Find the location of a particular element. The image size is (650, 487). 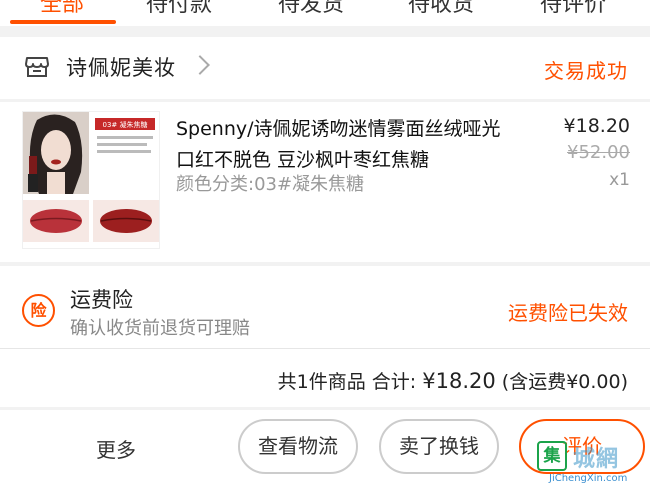

product-title: Spenny/诗佩妮诱吻迷情雾面丝绒哑光口红不脱色 豆沙枫叶枣红焦糖 is located at coordinates (346, 145).